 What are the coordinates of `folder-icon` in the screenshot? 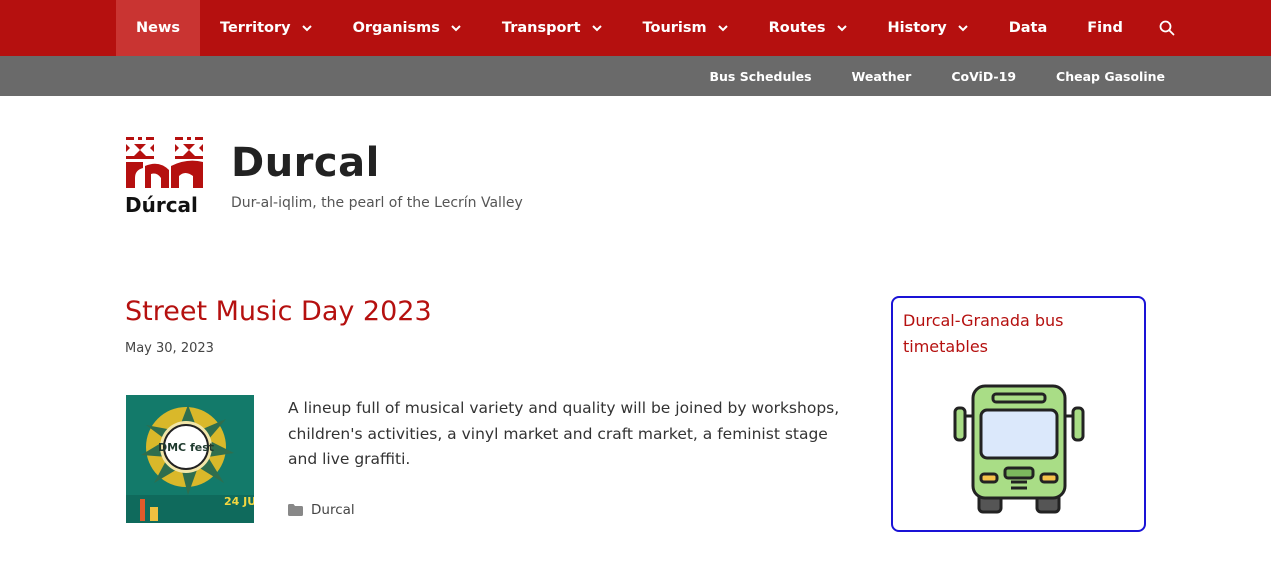 It's located at (295, 510).